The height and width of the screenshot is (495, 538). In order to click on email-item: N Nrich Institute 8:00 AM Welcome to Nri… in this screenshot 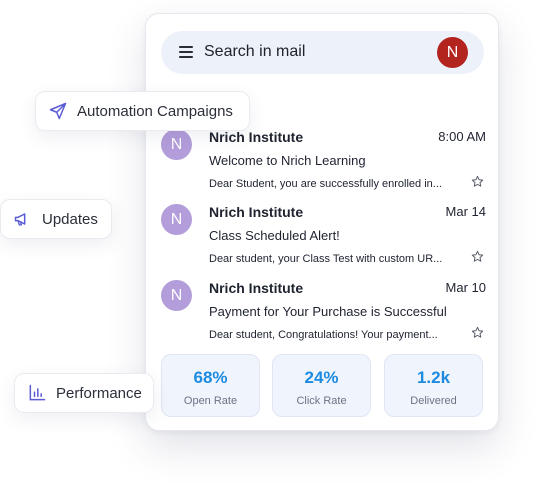, I will do `click(323, 165)`.